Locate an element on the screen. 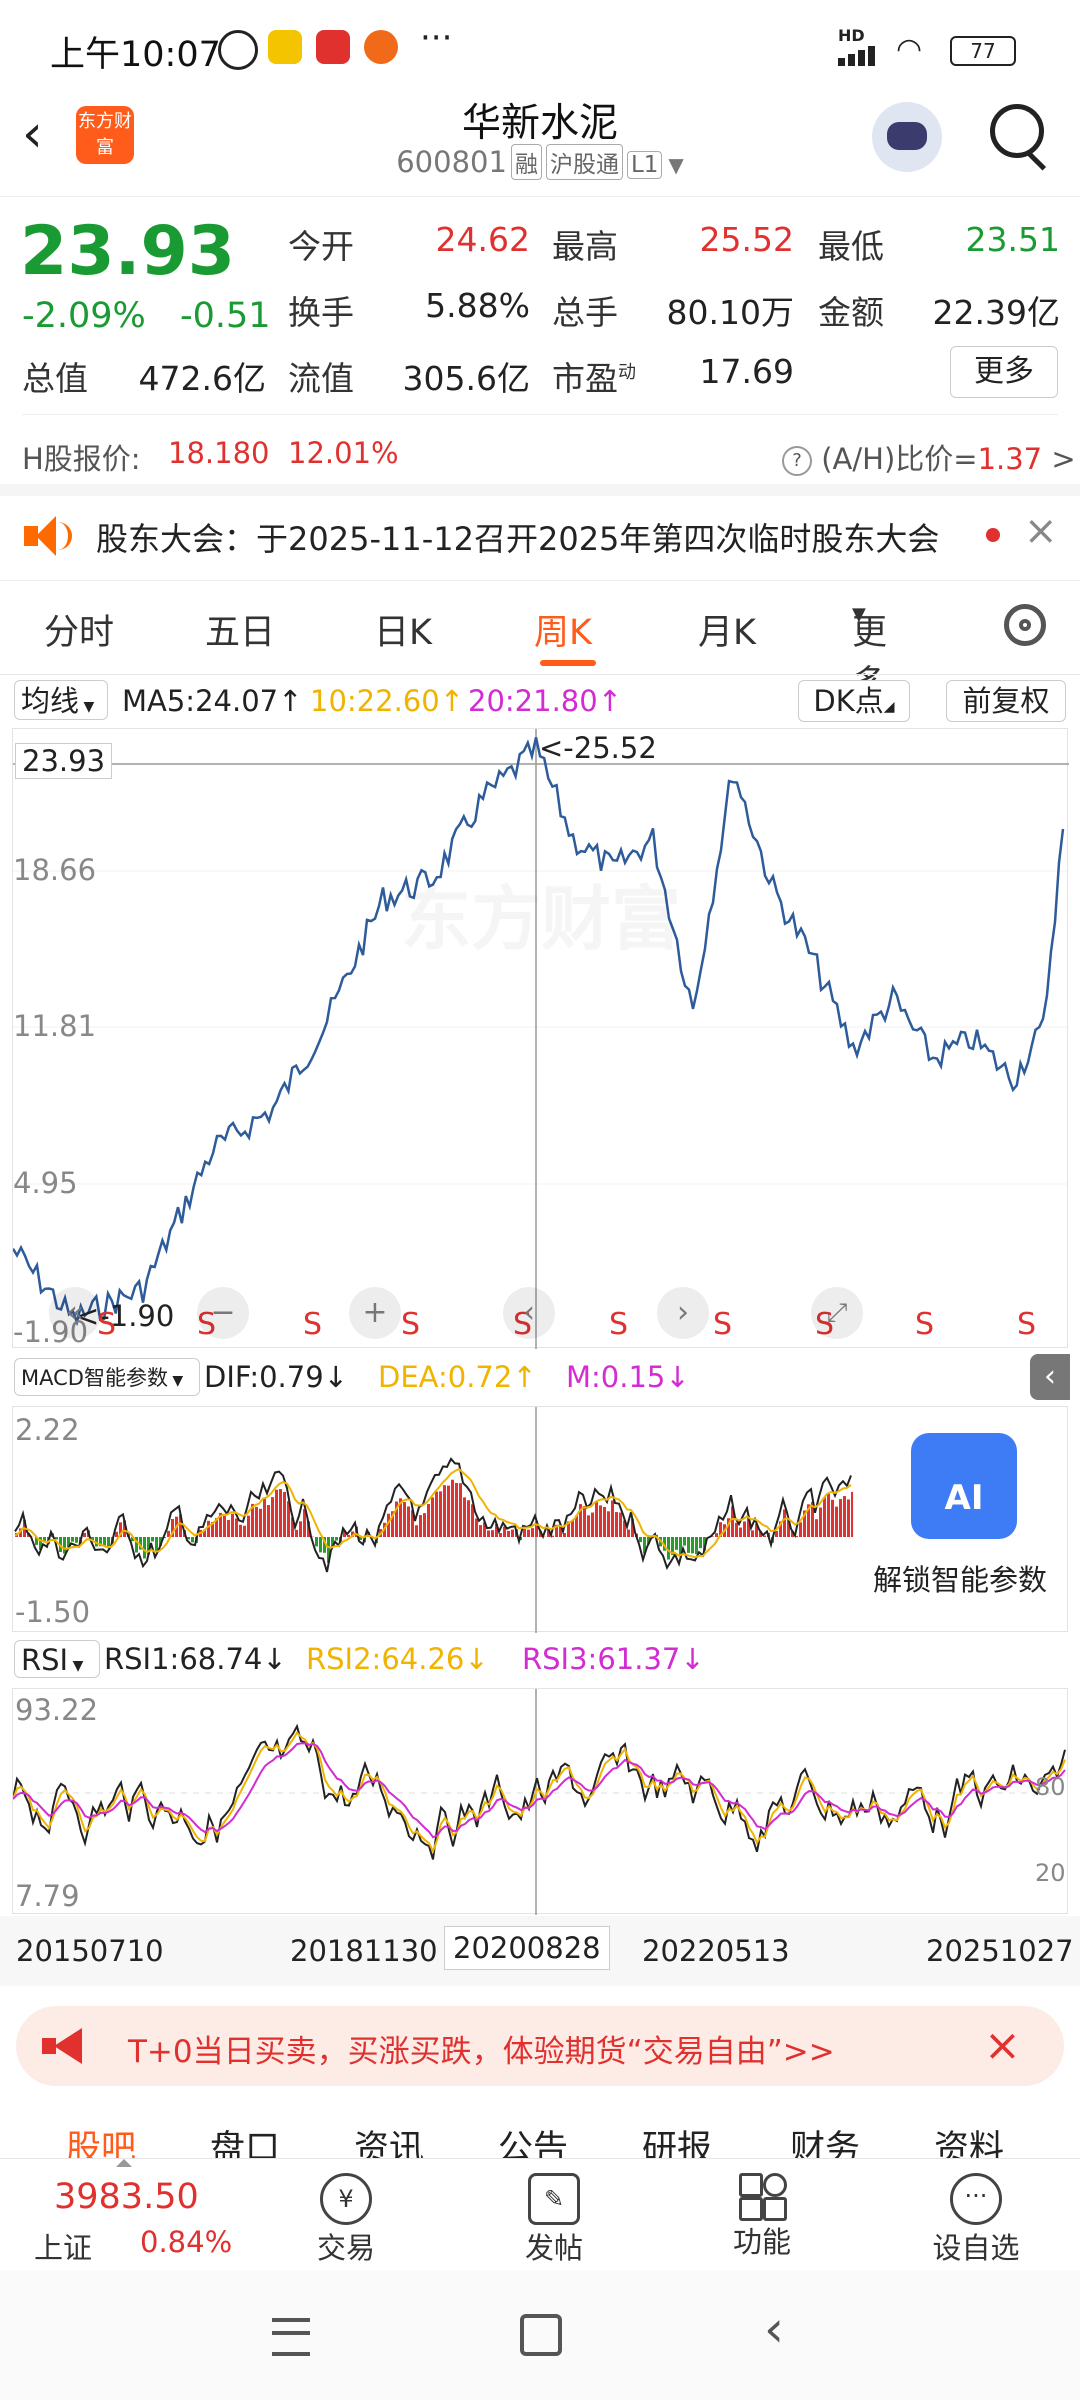  low-value: 23.51 is located at coordinates (1012, 239).